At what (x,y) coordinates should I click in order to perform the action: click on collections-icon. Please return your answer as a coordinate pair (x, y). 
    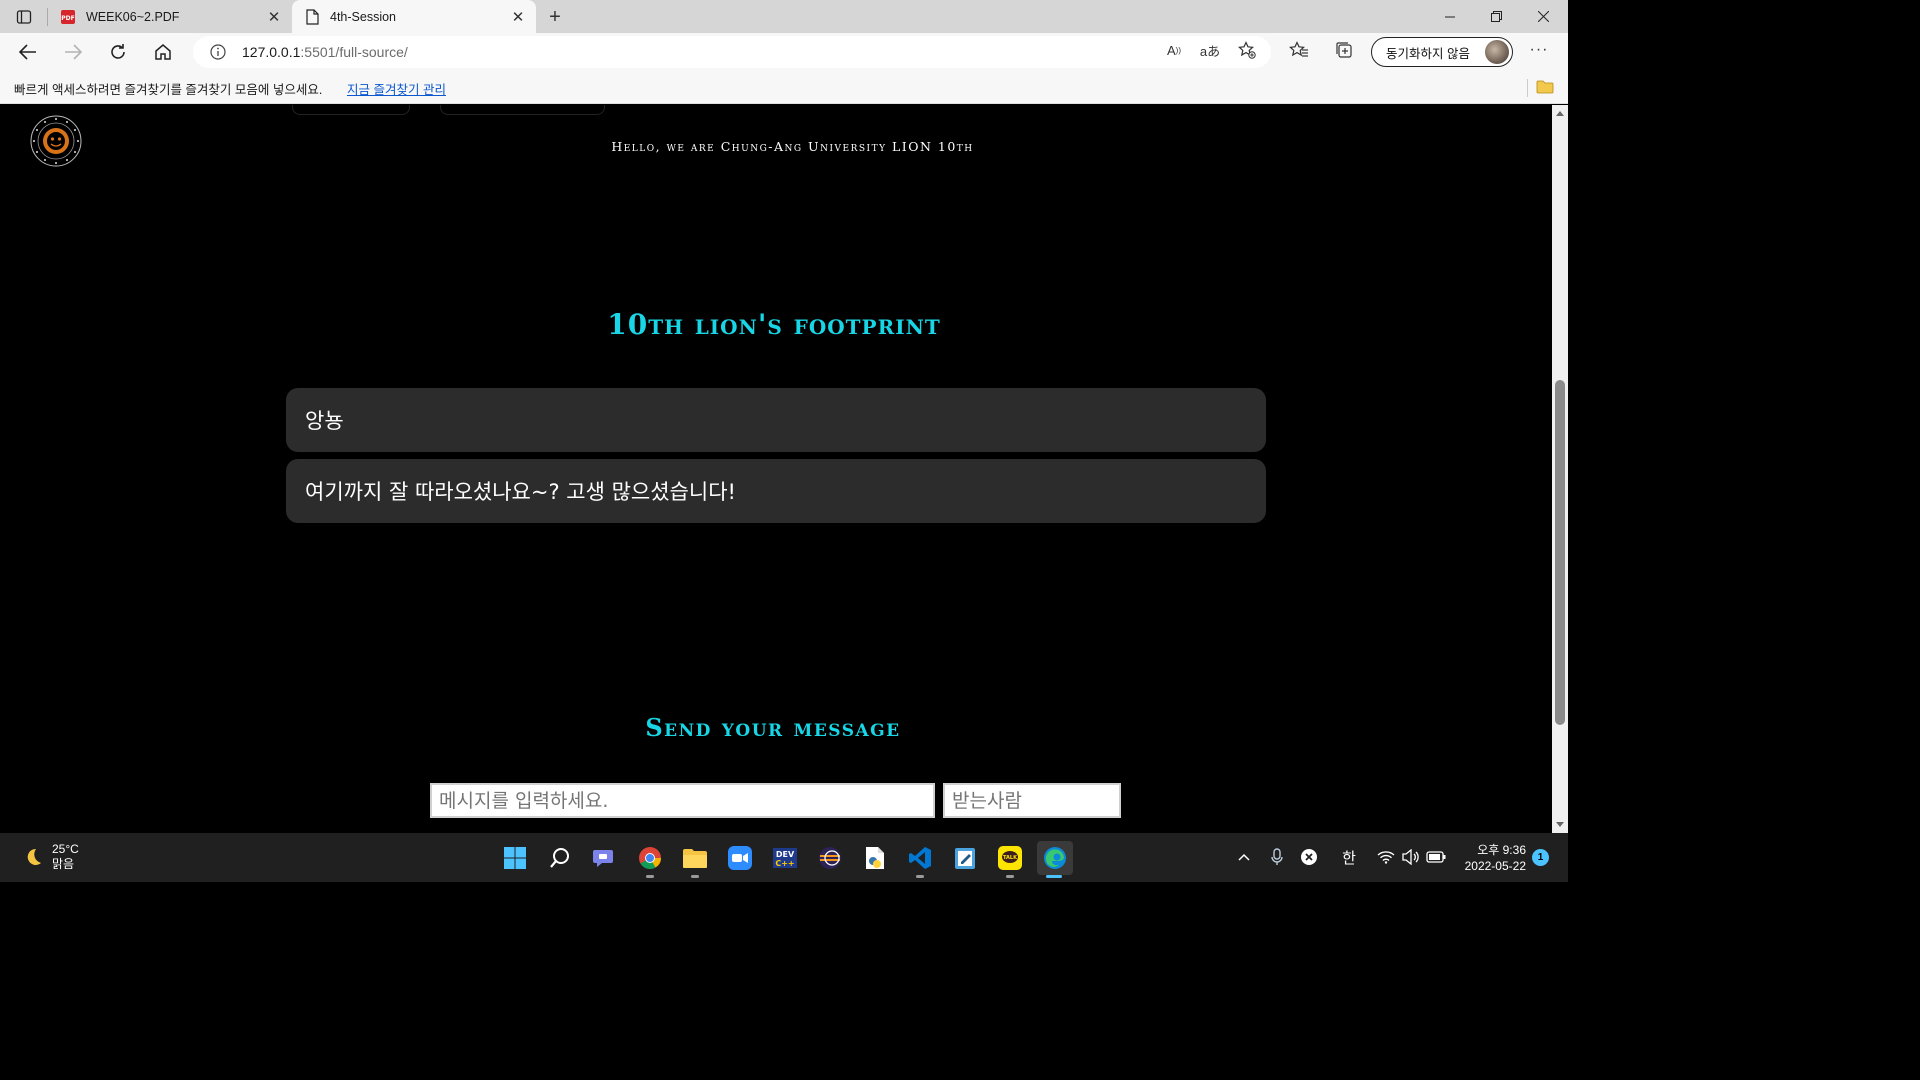
    Looking at the image, I should click on (1344, 50).